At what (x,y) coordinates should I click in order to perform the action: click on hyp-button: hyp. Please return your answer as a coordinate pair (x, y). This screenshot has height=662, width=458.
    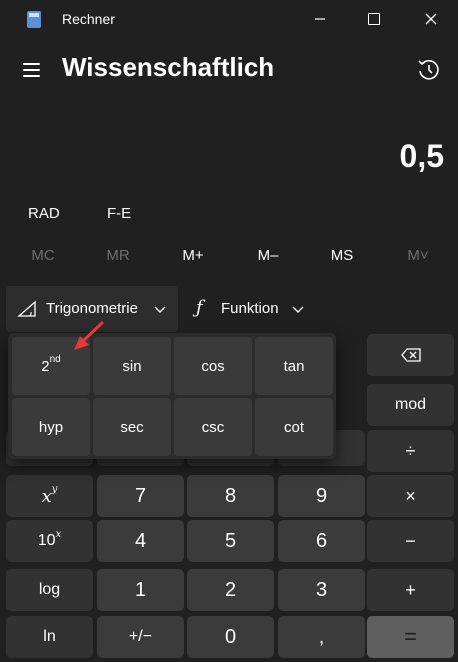
    Looking at the image, I should click on (51, 427).